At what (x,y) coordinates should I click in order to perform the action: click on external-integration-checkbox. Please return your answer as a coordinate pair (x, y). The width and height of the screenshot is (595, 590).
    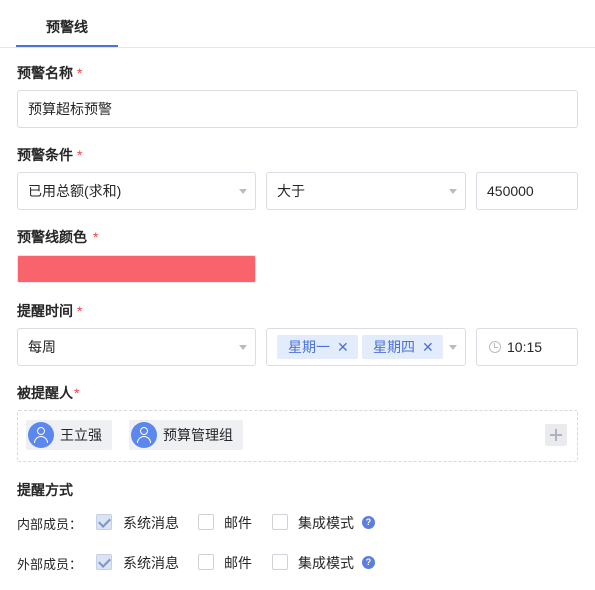
    Looking at the image, I should click on (280, 562).